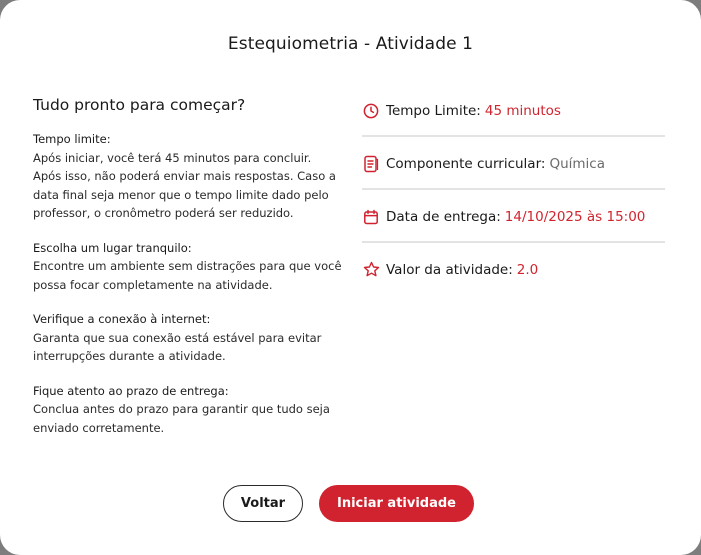 This screenshot has width=701, height=555. Describe the element at coordinates (443, 216) in the screenshot. I see `due-date-label: Data de entrega:` at that location.